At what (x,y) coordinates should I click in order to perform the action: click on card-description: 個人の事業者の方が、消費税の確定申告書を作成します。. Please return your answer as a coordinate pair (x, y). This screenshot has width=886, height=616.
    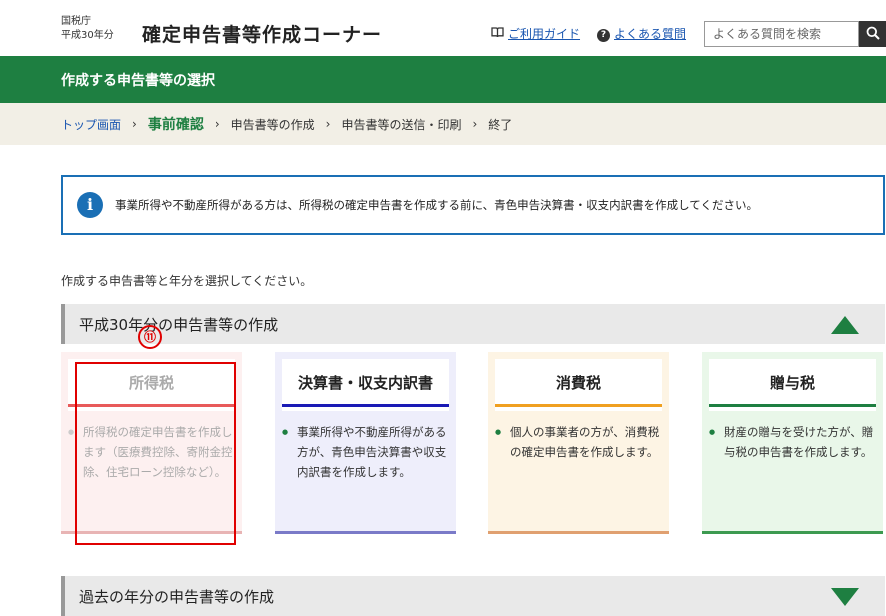
    Looking at the image, I should click on (578, 442).